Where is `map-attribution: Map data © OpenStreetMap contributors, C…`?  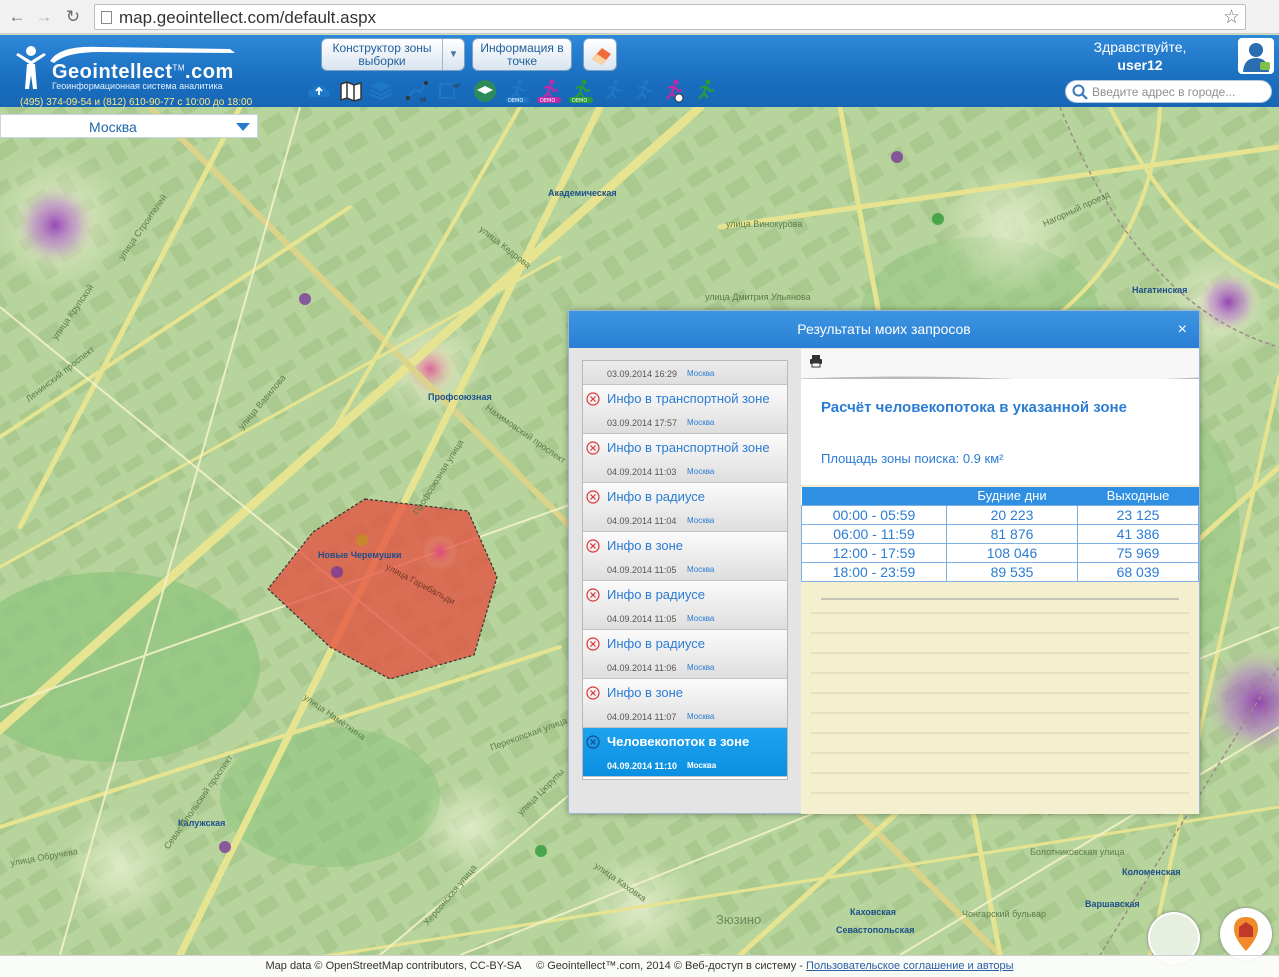
map-attribution: Map data © OpenStreetMap contributors, C… is located at coordinates (393, 966).